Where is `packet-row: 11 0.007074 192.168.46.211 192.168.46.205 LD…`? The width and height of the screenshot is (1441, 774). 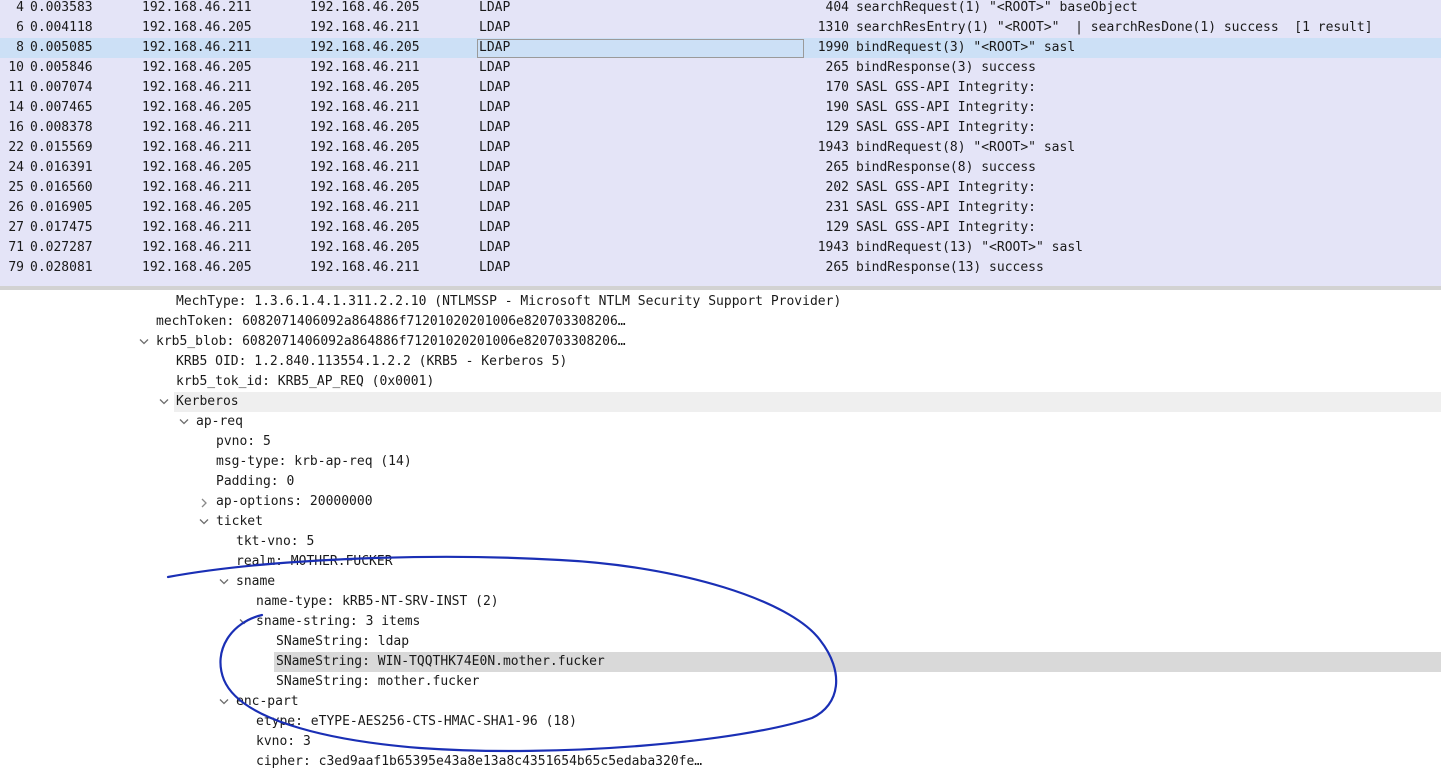 packet-row: 11 0.007074 192.168.46.211 192.168.46.205 LD… is located at coordinates (720, 88).